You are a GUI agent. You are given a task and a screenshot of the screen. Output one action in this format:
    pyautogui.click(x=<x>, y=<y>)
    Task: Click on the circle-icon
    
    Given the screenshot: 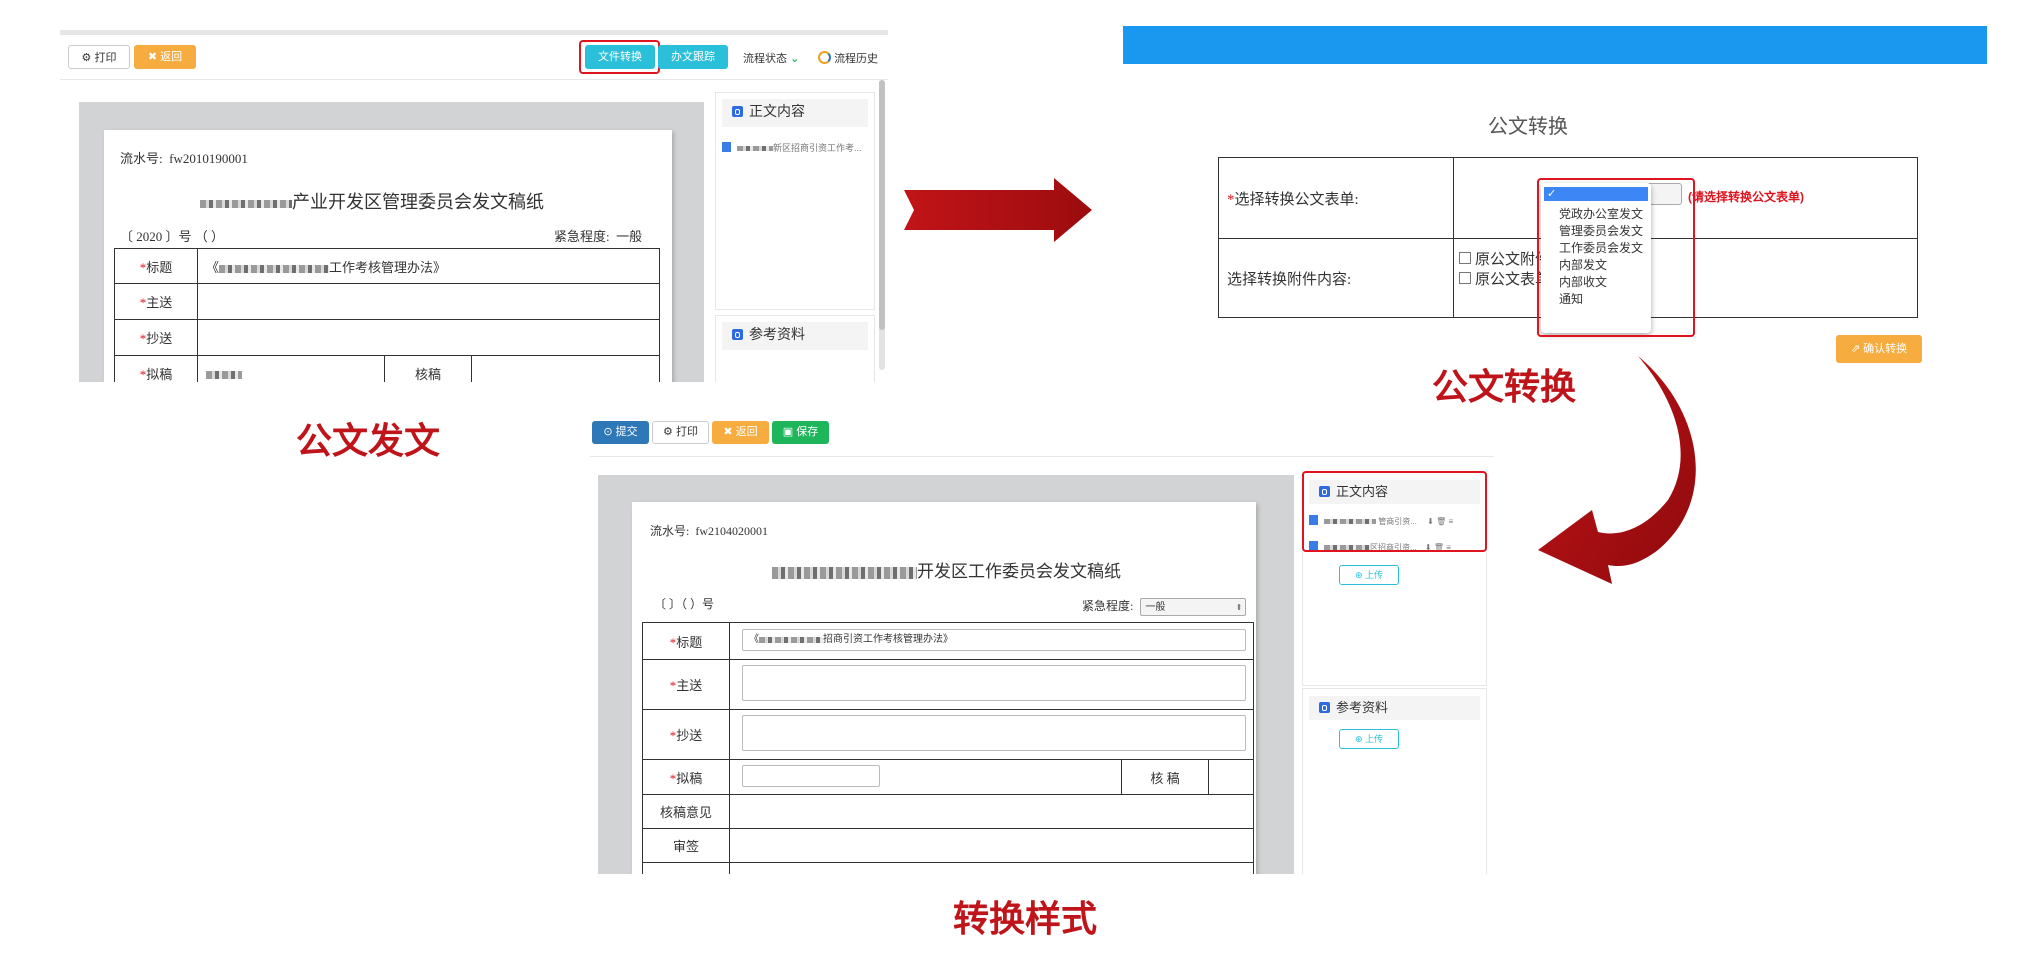 What is the action you would take?
    pyautogui.click(x=824, y=57)
    